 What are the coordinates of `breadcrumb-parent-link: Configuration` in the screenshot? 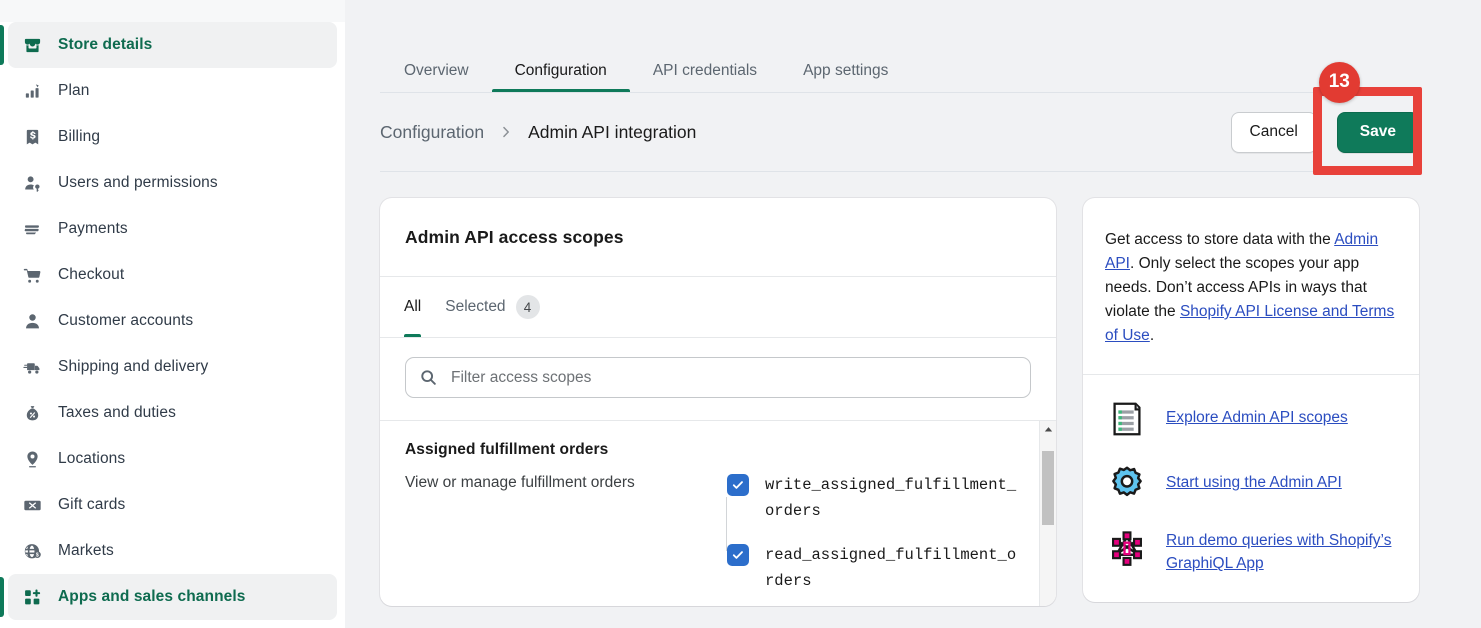 It's located at (432, 132).